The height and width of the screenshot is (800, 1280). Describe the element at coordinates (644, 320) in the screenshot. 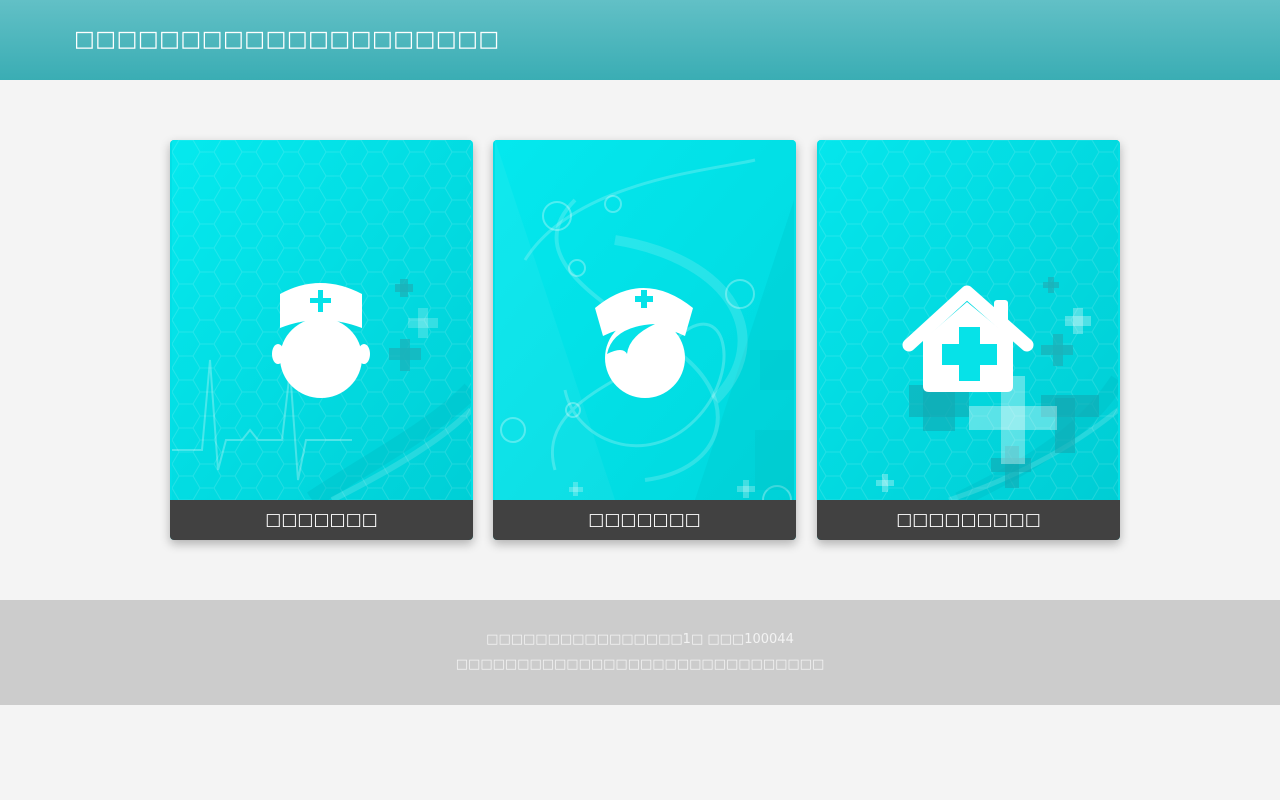

I see `card-nurse-image` at that location.